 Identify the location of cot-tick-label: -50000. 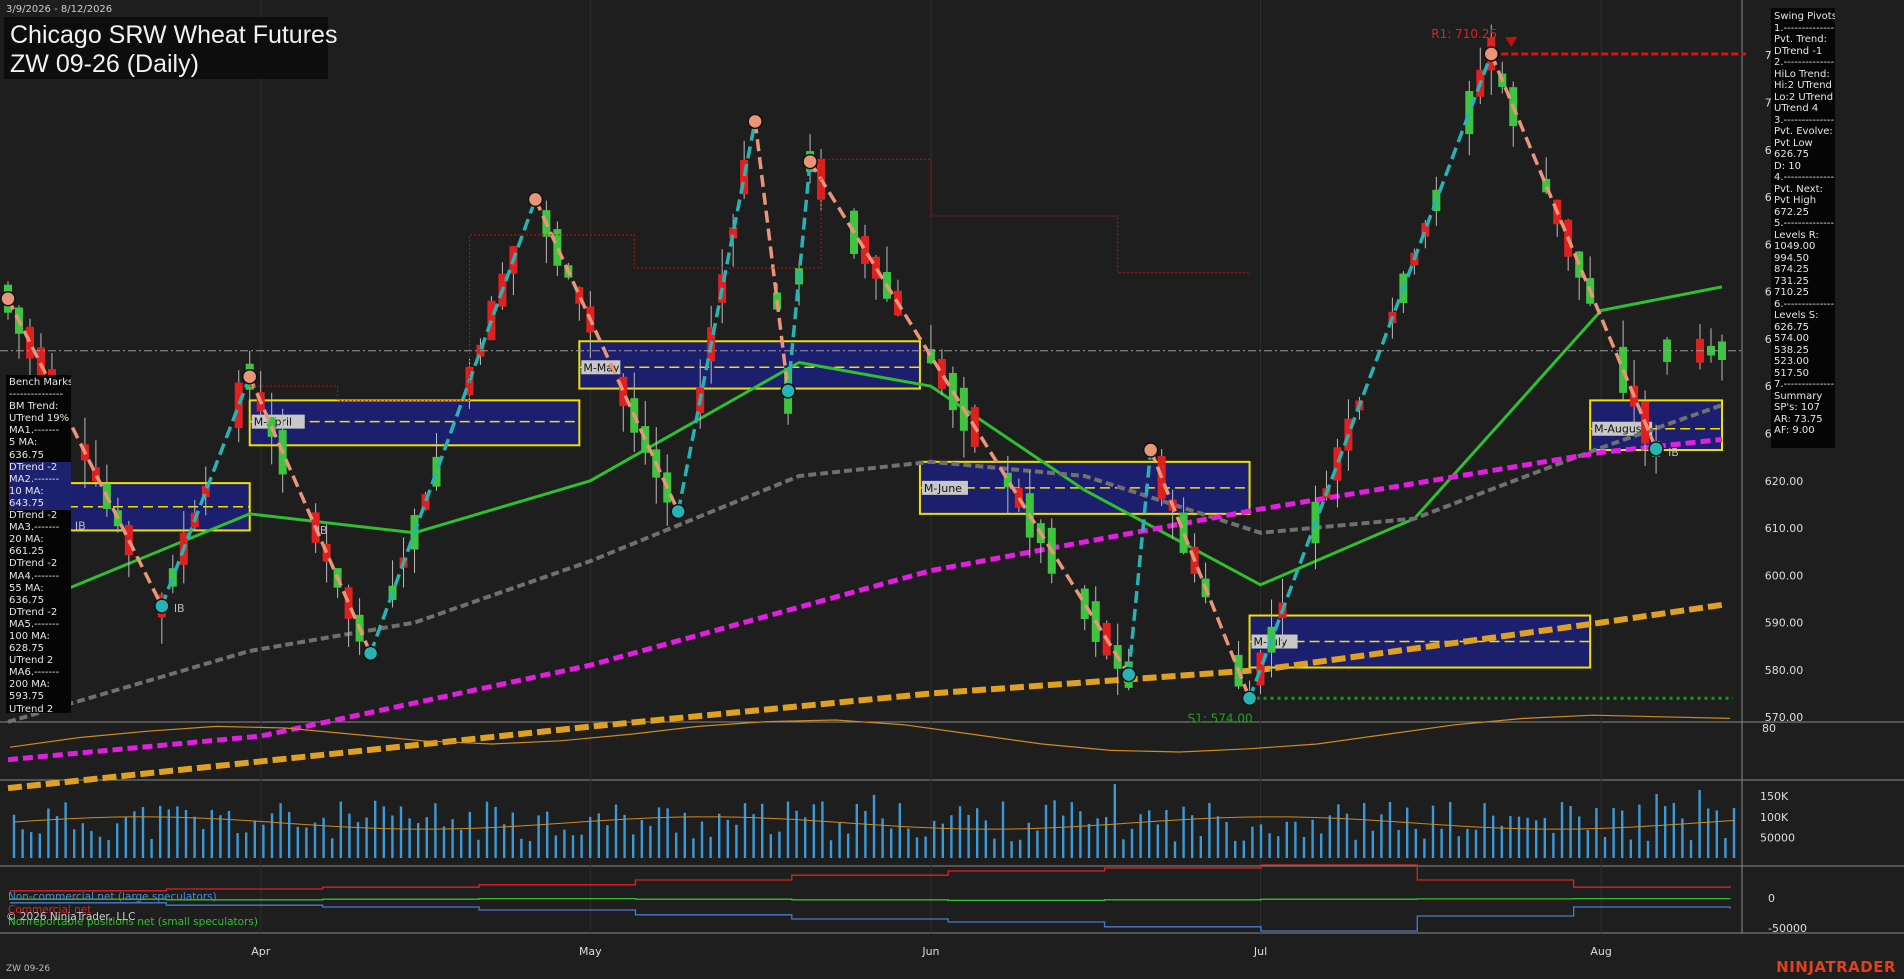
(1787, 928).